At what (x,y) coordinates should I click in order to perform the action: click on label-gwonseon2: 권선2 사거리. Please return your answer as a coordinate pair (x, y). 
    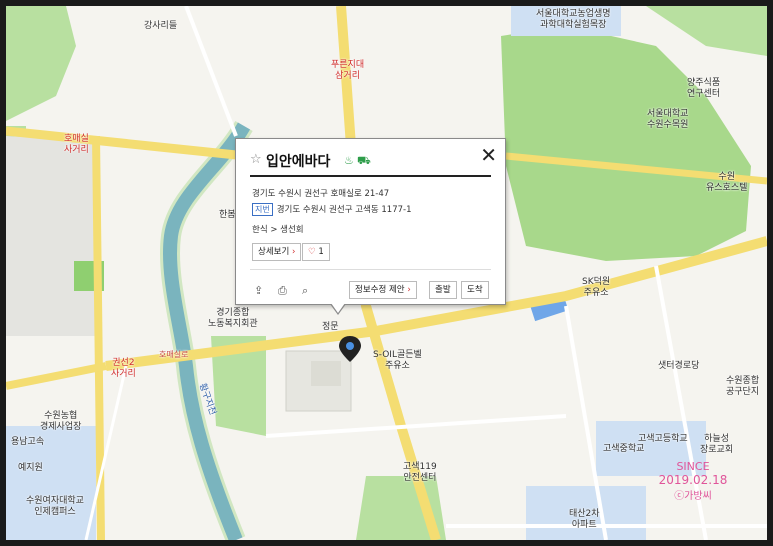
    Looking at the image, I should click on (123, 368).